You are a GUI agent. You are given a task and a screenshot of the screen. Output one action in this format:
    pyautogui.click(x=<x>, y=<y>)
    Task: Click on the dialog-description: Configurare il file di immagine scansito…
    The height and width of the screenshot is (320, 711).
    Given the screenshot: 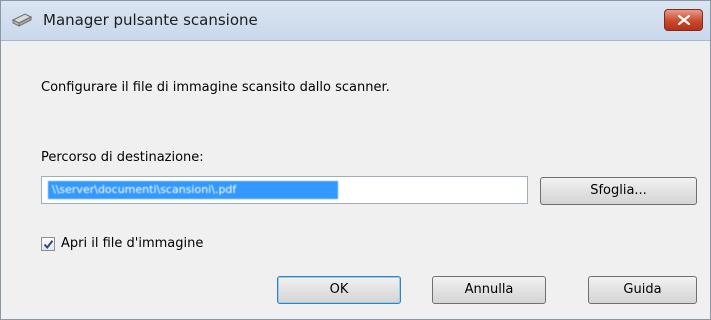 What is the action you would take?
    pyautogui.click(x=215, y=87)
    